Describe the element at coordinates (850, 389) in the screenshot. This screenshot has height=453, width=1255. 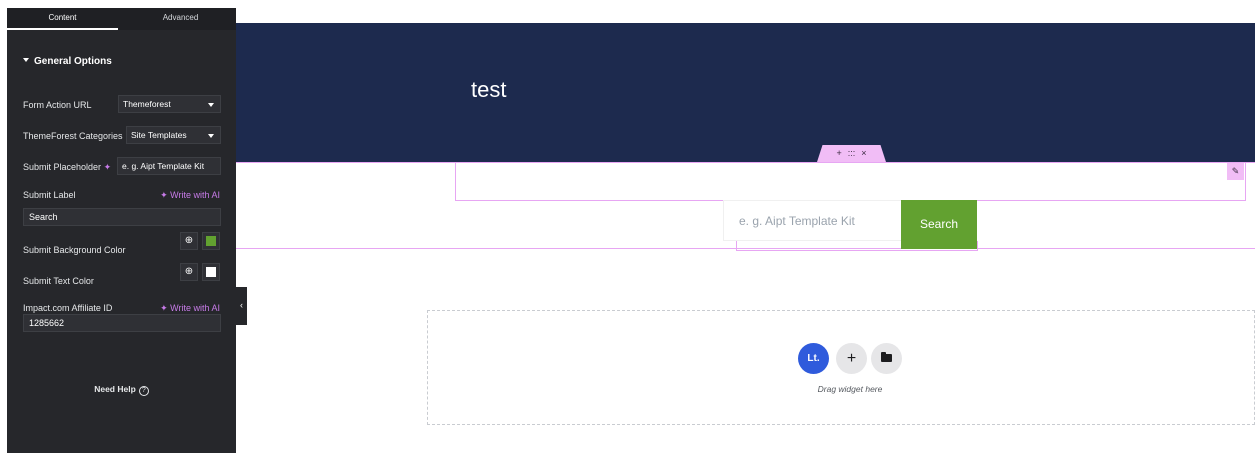
I see `drag-widget-hint: Drag widget here` at that location.